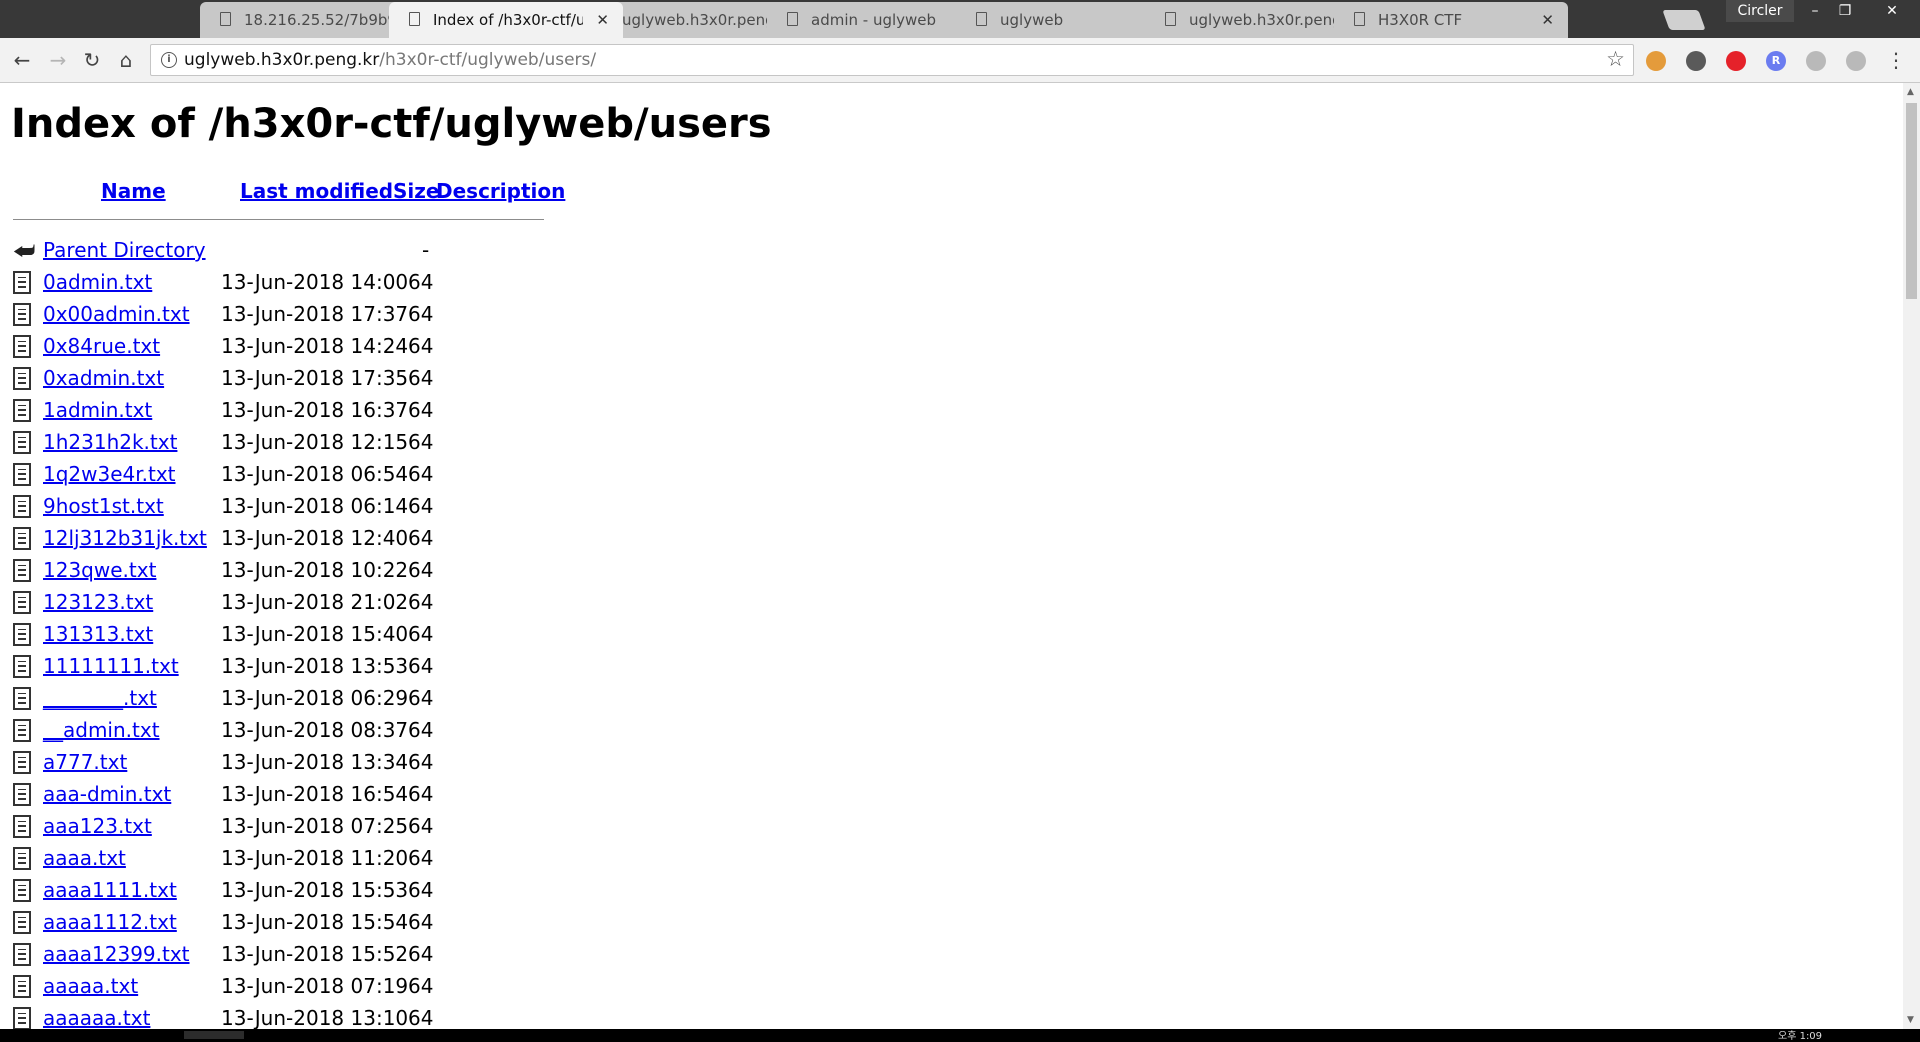 The height and width of the screenshot is (1042, 1920). Describe the element at coordinates (300, 412) in the screenshot. I see `file-row: 1admin.txt 13-Jun-2018 16:37 64` at that location.